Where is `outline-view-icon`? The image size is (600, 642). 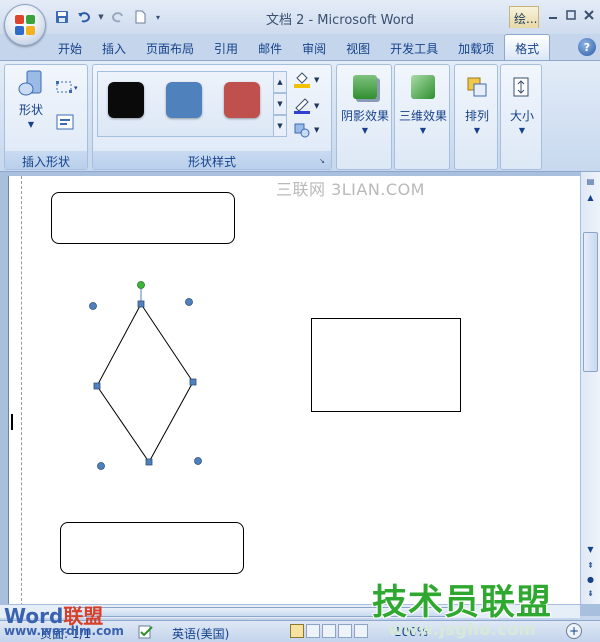
outline-view-icon is located at coordinates (345, 631).